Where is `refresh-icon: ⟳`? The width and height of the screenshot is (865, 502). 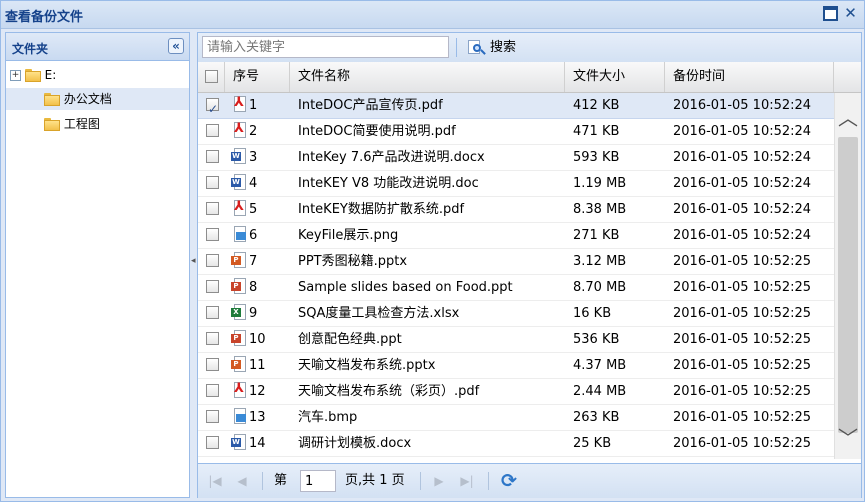 refresh-icon: ⟳ is located at coordinates (509, 481).